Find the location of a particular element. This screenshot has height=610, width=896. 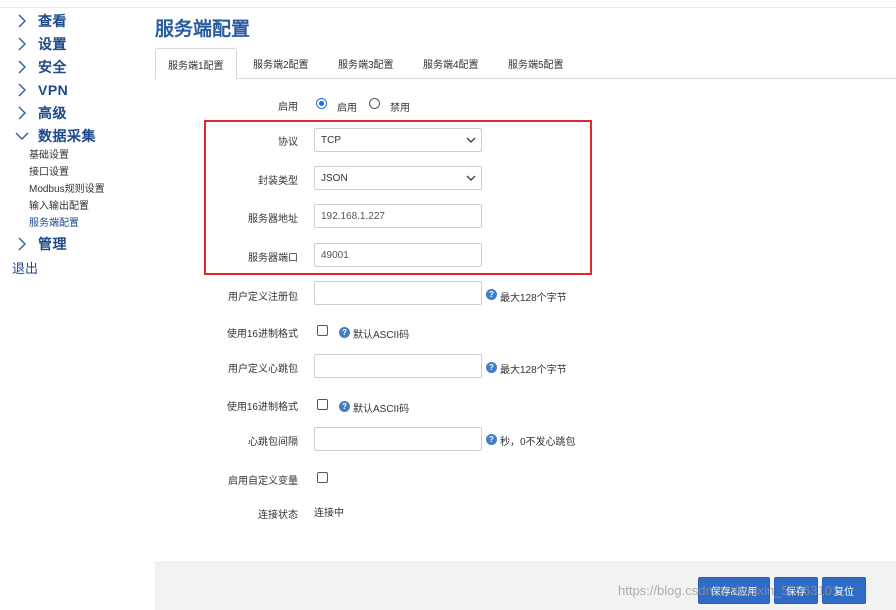

sidebar-item-label: 查看 is located at coordinates (52, 21).